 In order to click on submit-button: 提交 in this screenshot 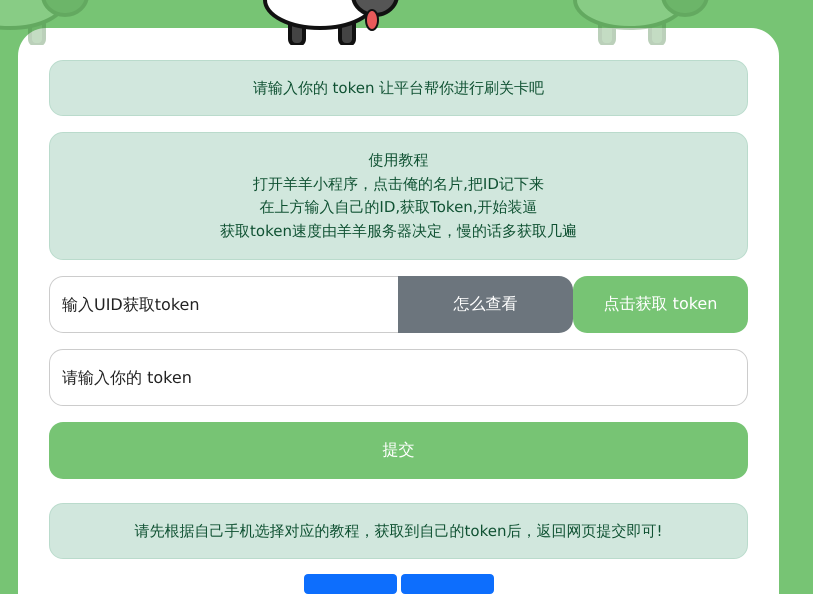, I will do `click(398, 450)`.